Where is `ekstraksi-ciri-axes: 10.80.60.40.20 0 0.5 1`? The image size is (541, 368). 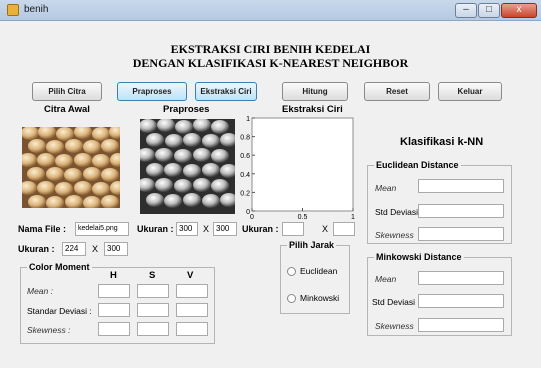
ekstraksi-ciri-axes: 10.80.60.40.20 0 0.5 1 is located at coordinates (297, 168).